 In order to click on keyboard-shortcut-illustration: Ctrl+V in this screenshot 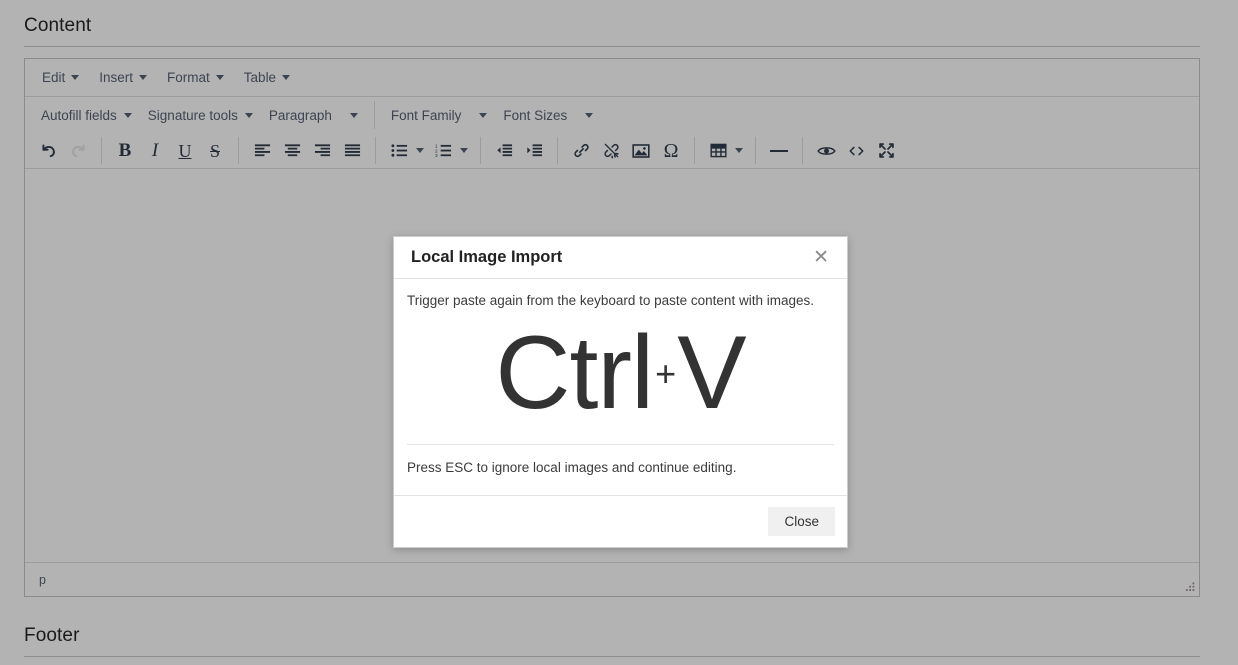, I will do `click(620, 376)`.